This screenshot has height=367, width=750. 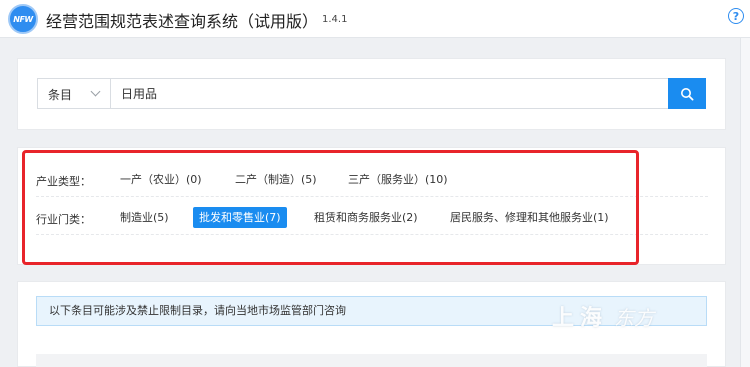 I want to click on chevron-down-icon, so click(x=95, y=91).